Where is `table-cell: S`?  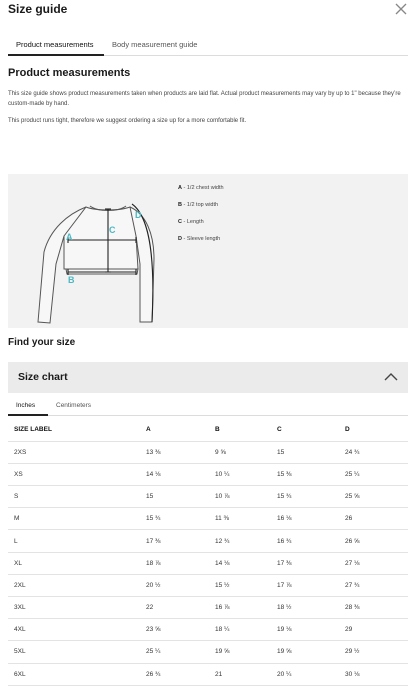 table-cell: S is located at coordinates (74, 497).